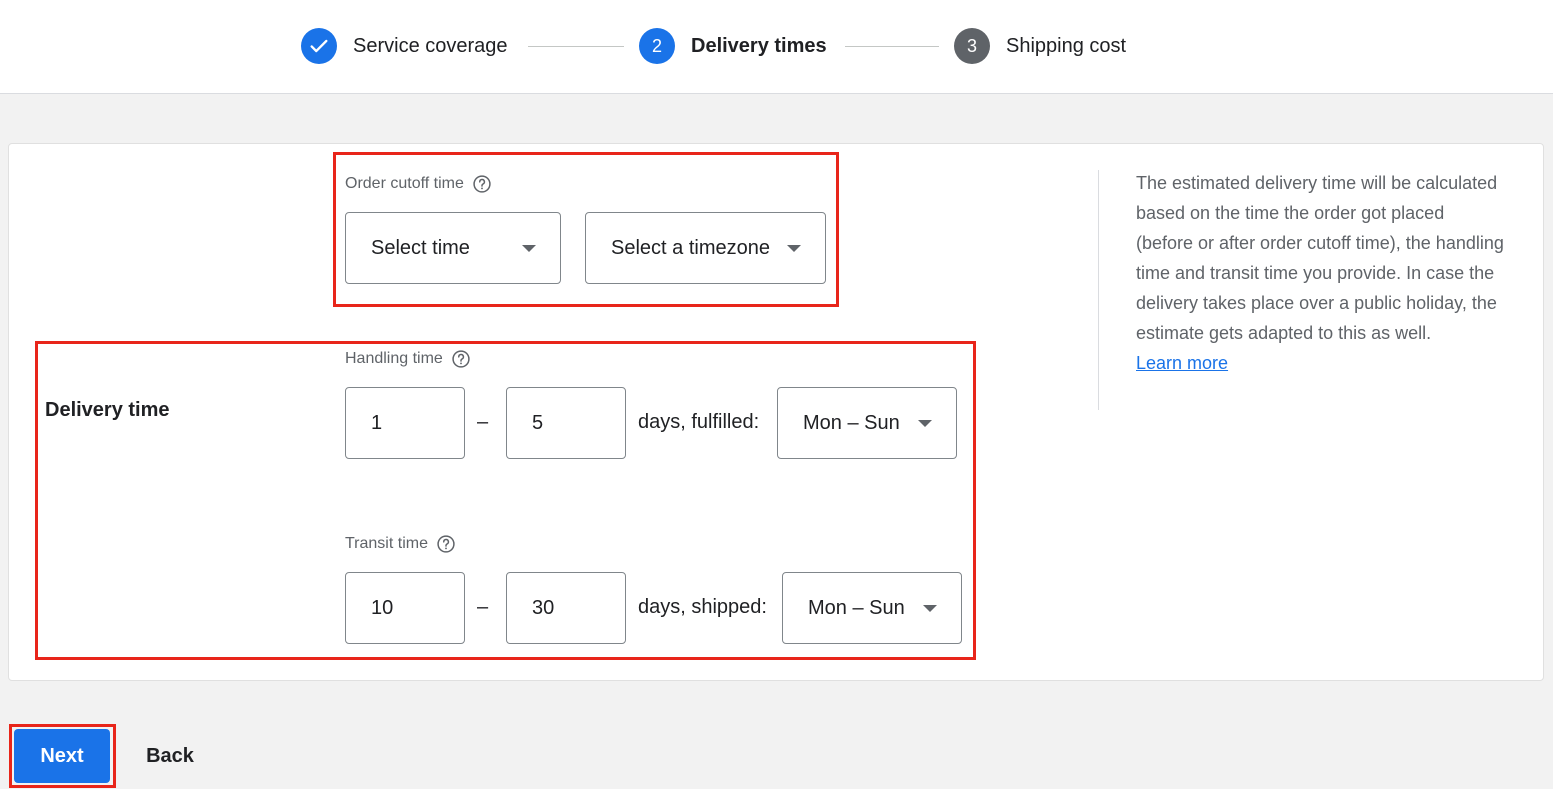 The height and width of the screenshot is (789, 1553). Describe the element at coordinates (538, 422) in the screenshot. I see `handling-max-value: 5` at that location.